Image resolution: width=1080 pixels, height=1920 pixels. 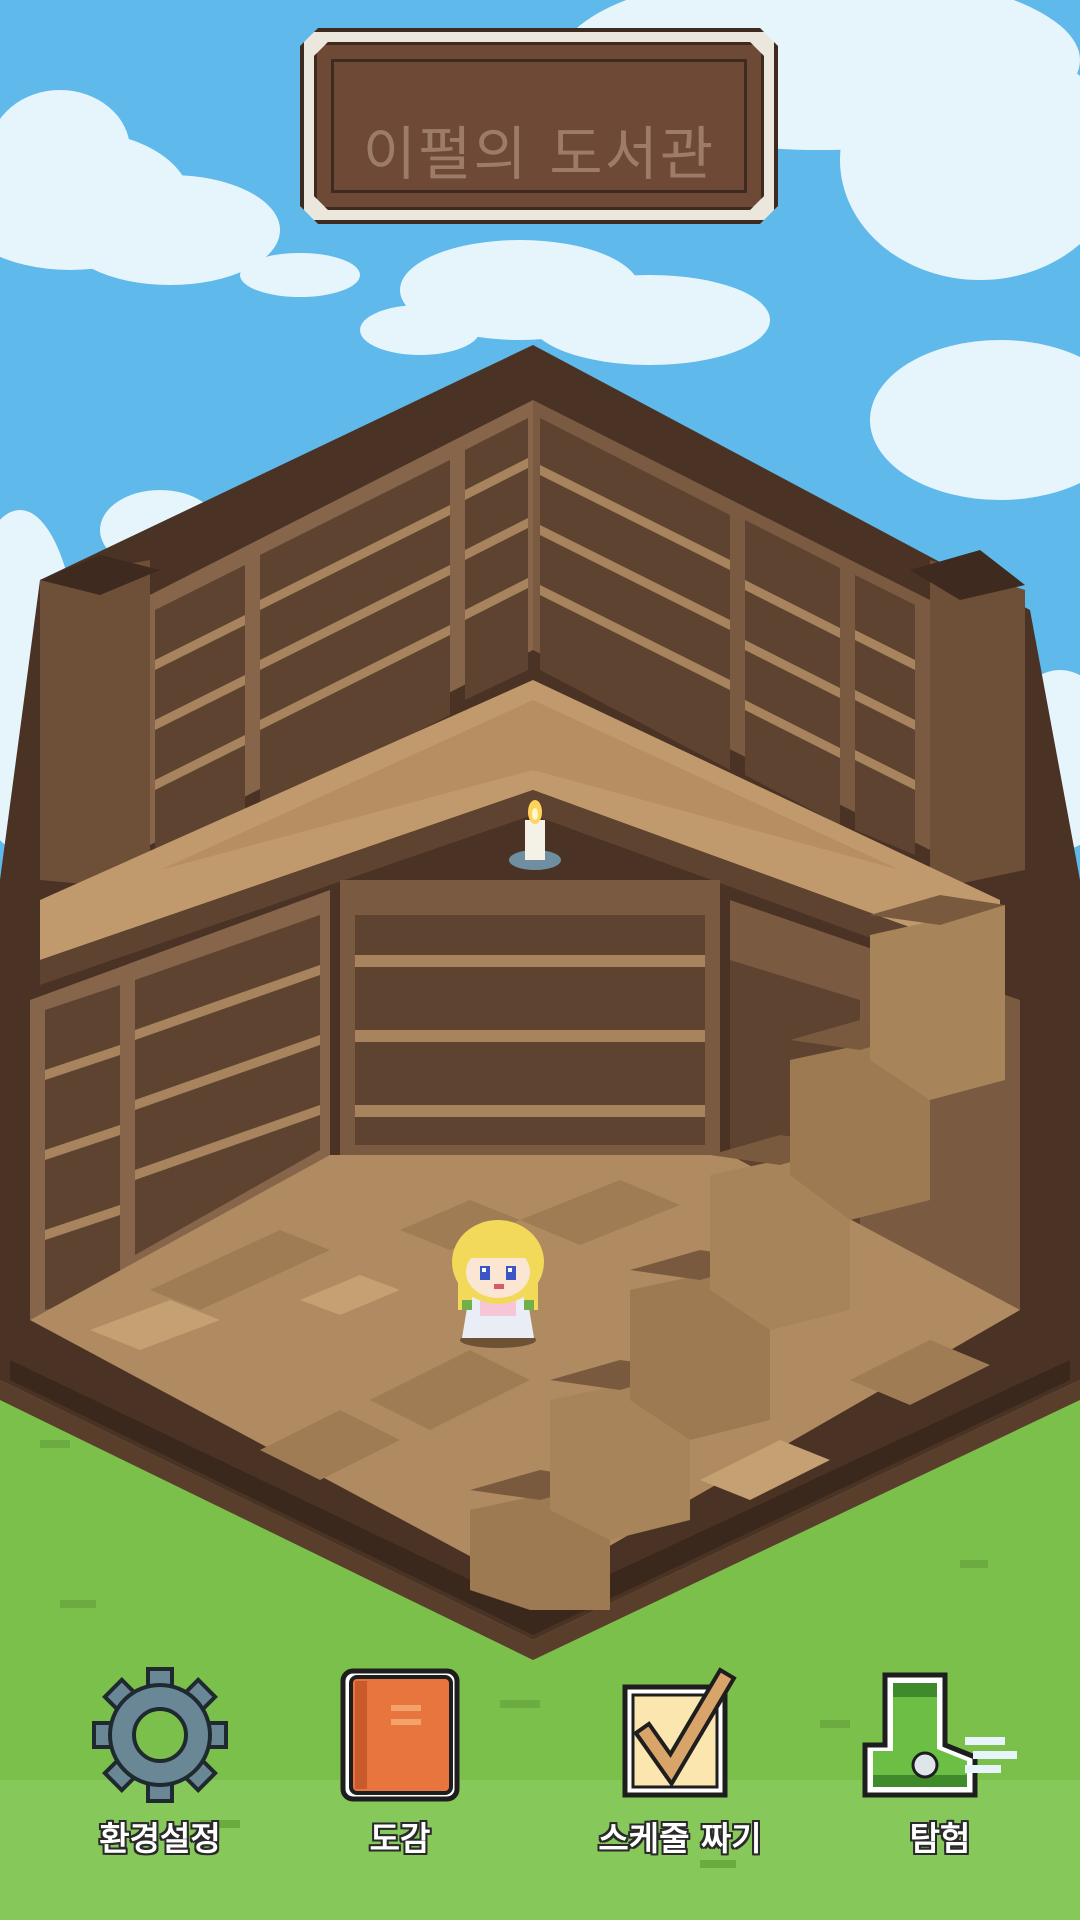 What do you see at coordinates (498, 1284) in the screenshot?
I see `player-character` at bounding box center [498, 1284].